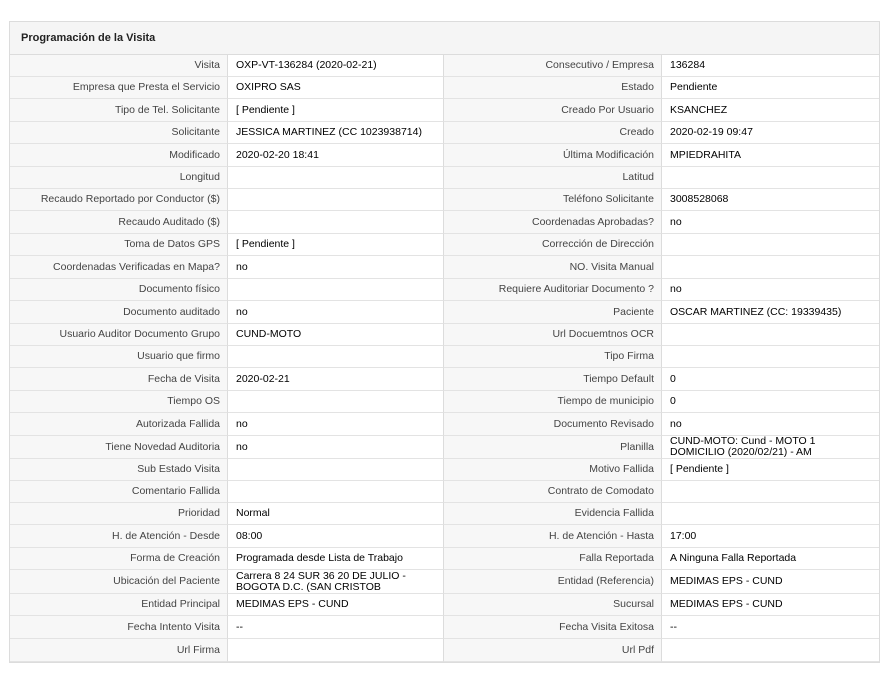 This screenshot has width=887, height=675. I want to click on evidencia-fallida-value, so click(770, 514).